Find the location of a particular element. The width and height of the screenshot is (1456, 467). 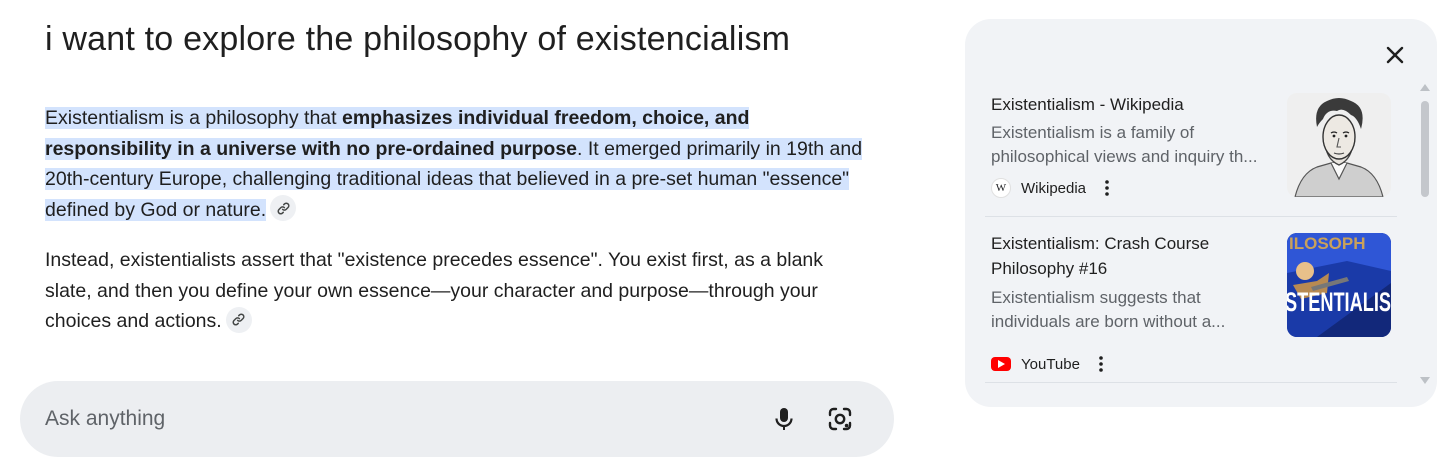

scroll-up-arrow-icon is located at coordinates (1425, 87).